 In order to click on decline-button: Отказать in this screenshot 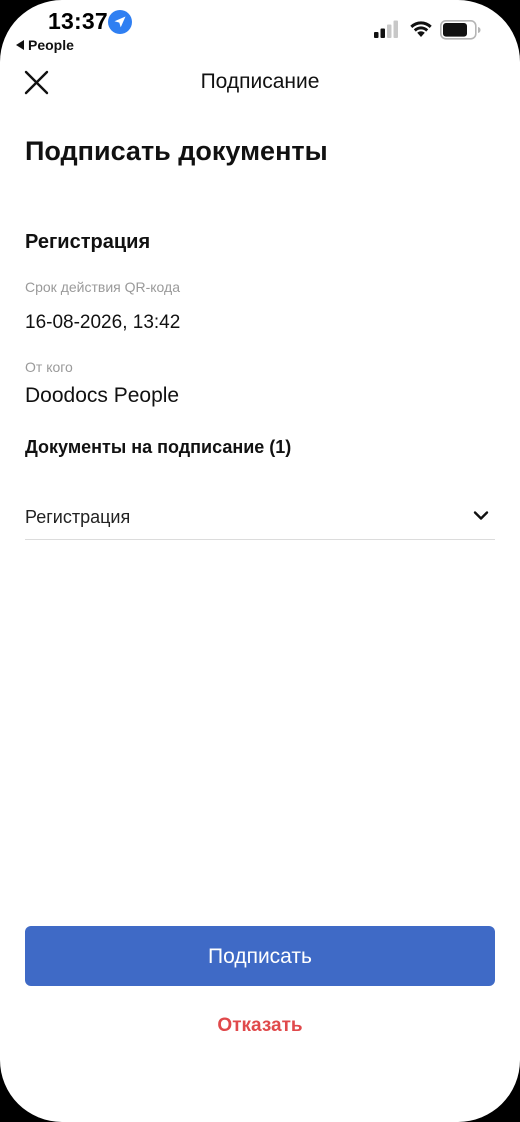, I will do `click(260, 1026)`.